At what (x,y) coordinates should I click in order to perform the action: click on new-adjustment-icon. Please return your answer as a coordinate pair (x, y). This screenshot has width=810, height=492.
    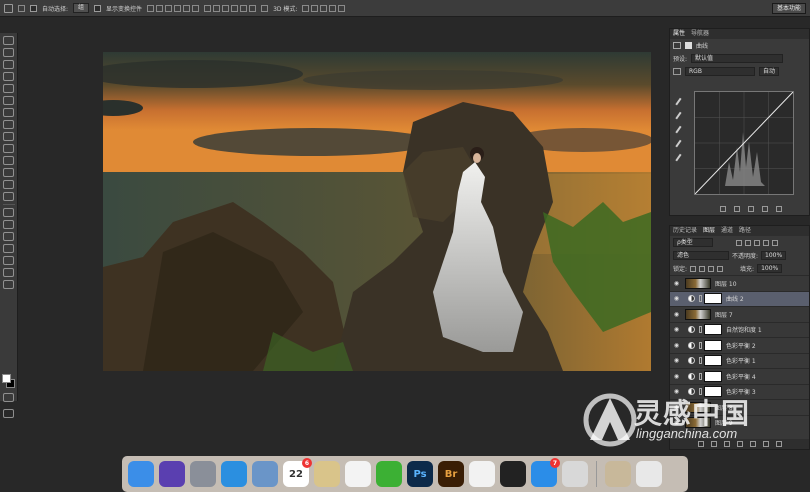
    Looking at the image, I should click on (739, 444).